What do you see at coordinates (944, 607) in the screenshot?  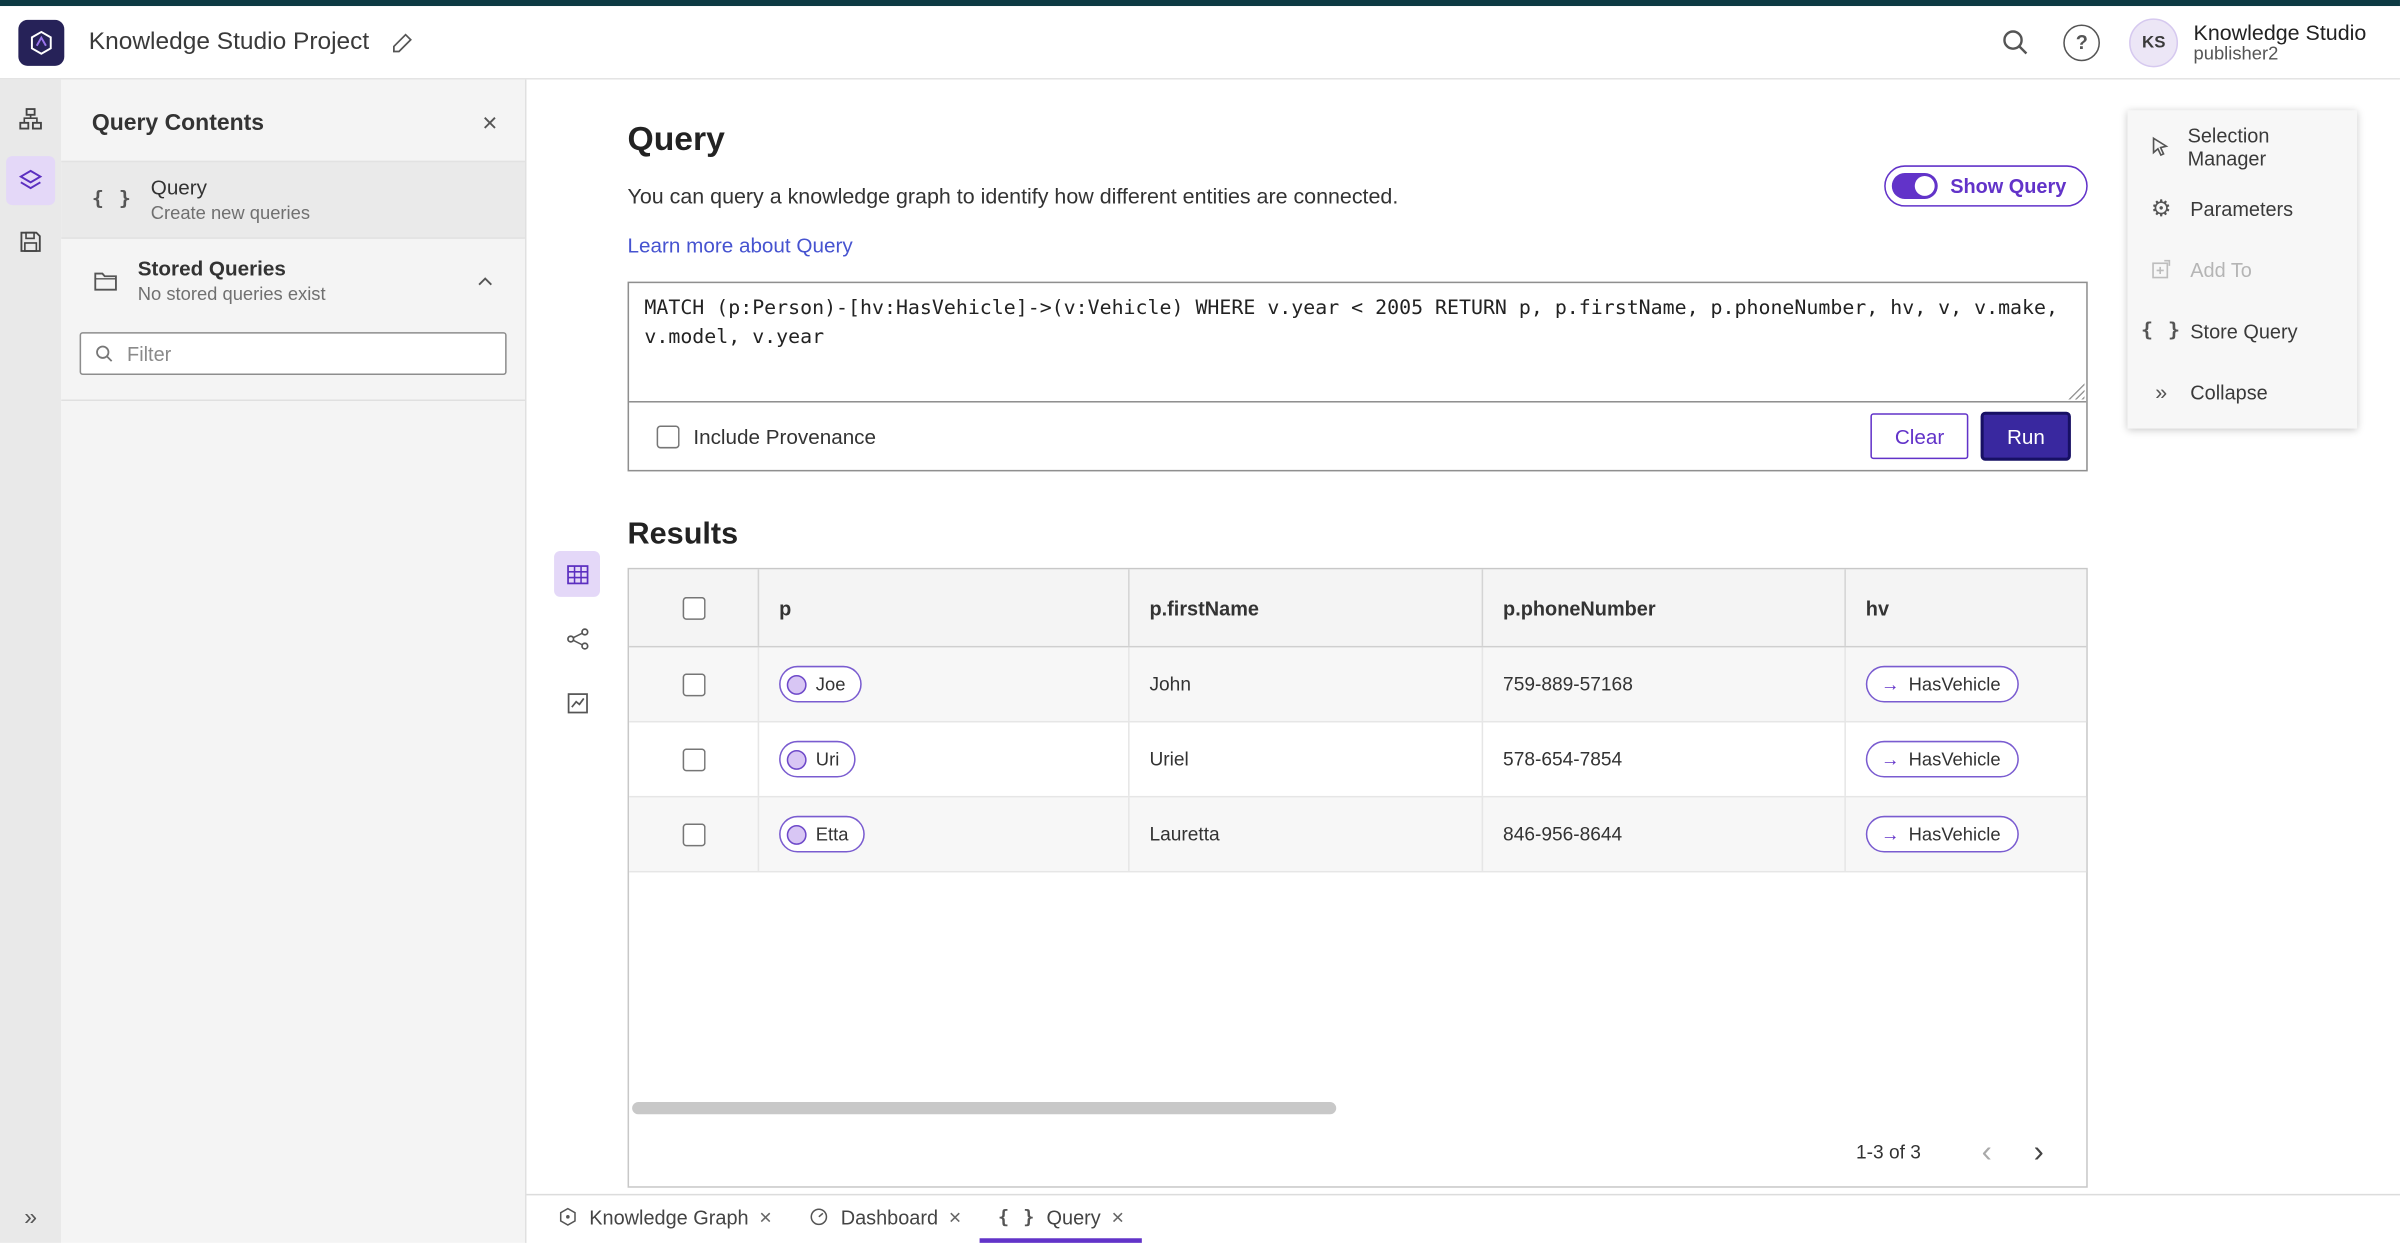 I see `column-header-p: p` at bounding box center [944, 607].